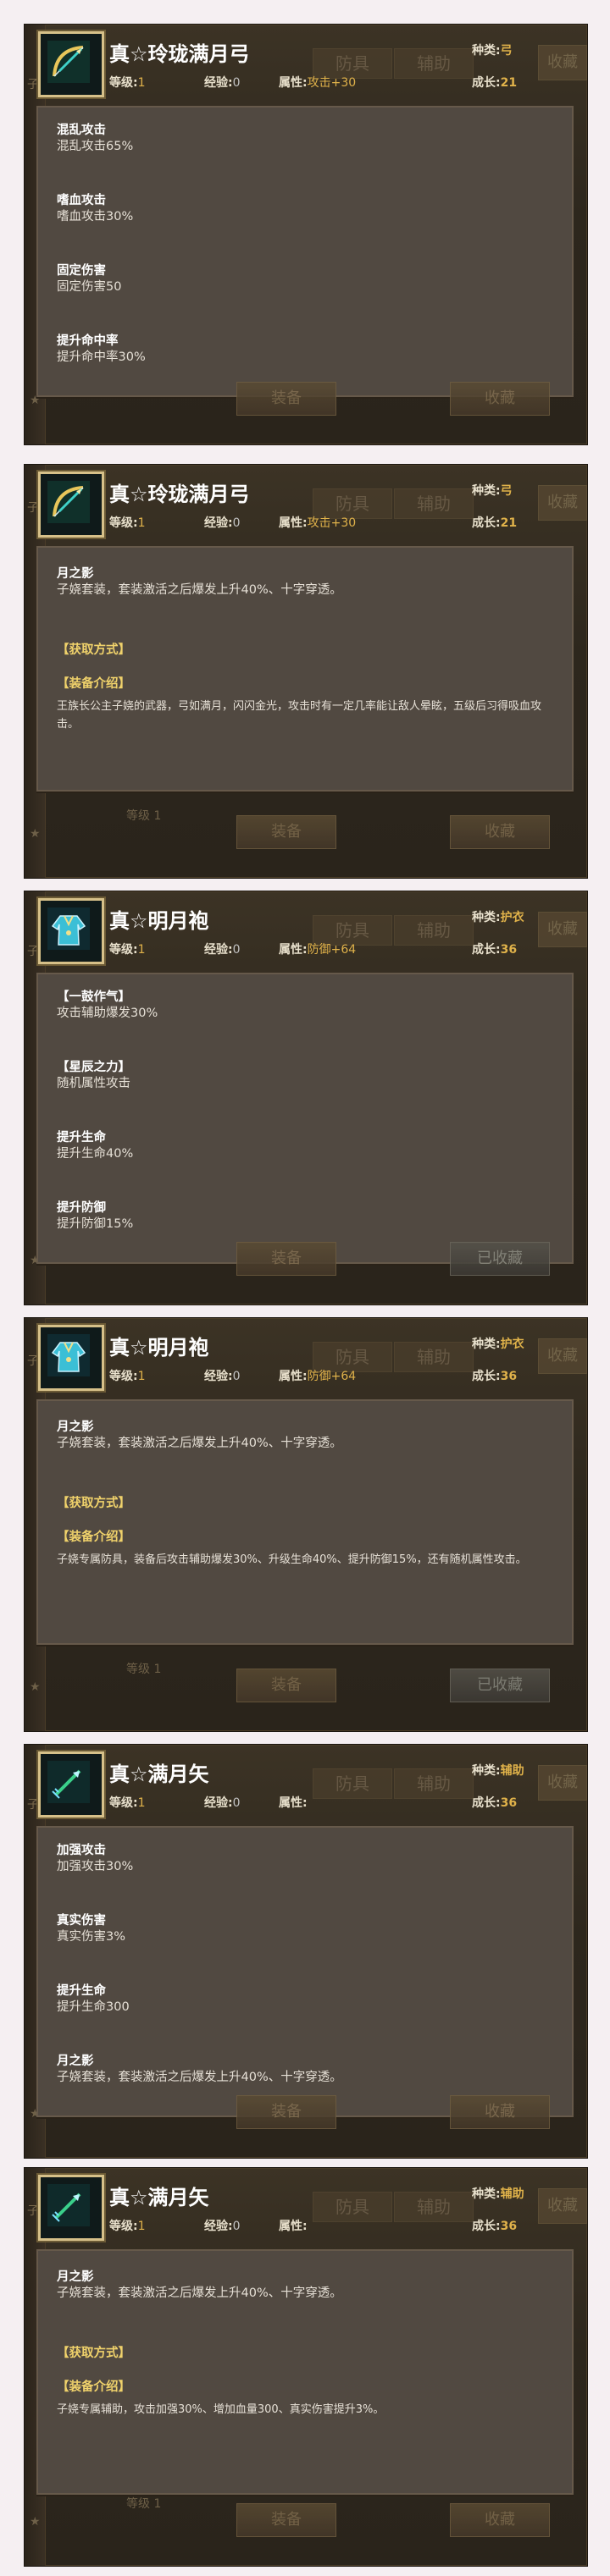 The height and width of the screenshot is (2576, 610). What do you see at coordinates (81, 130) in the screenshot?
I see `stat-name: 混乱攻击` at bounding box center [81, 130].